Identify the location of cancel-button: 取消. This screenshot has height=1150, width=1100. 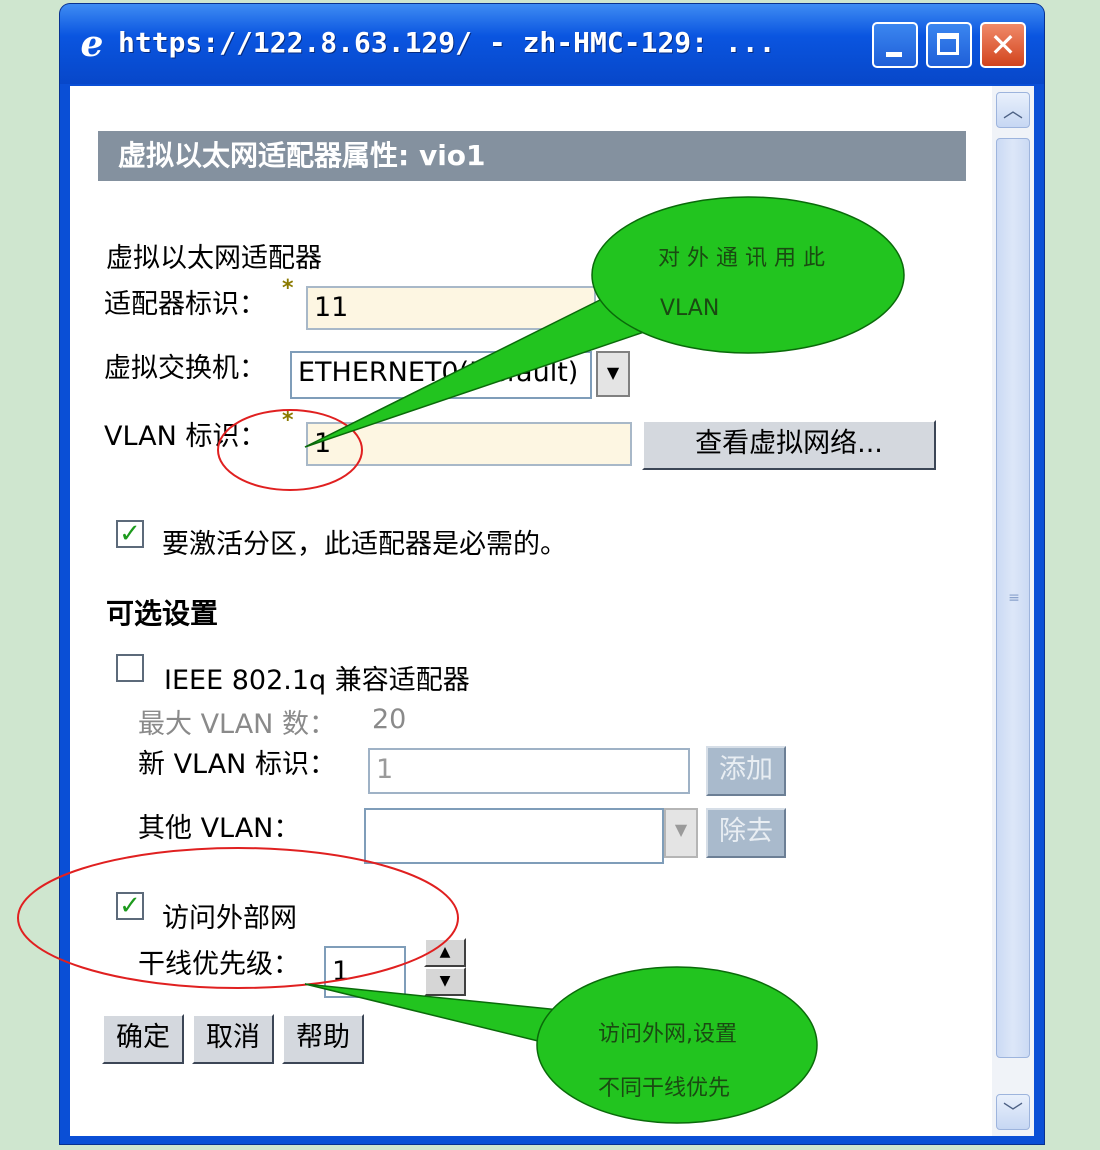
(233, 1039).